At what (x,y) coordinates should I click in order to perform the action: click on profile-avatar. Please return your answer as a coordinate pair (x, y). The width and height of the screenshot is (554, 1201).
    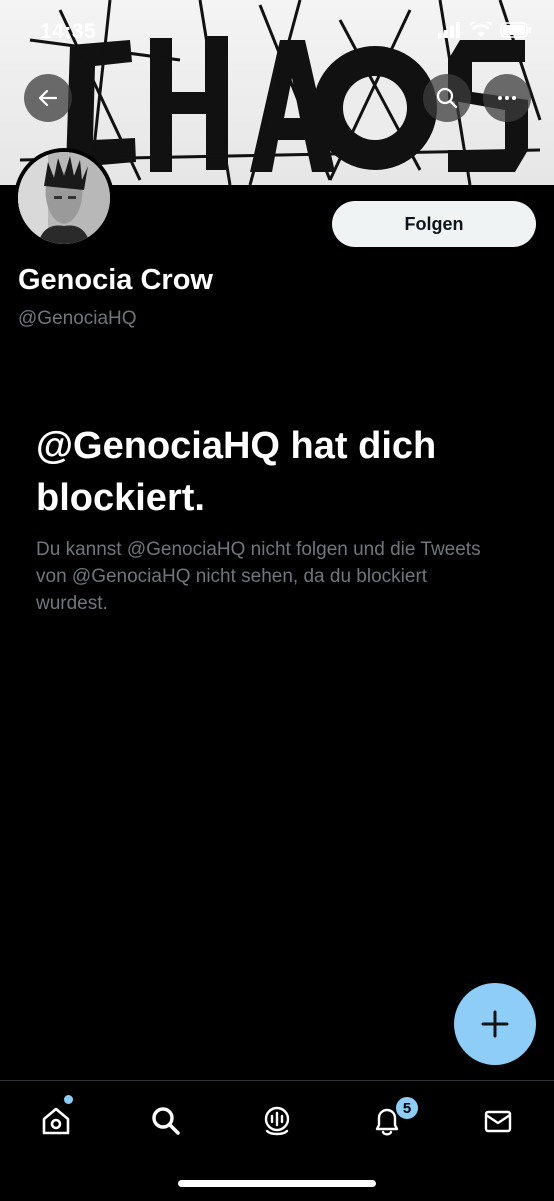
    Looking at the image, I should click on (64, 198).